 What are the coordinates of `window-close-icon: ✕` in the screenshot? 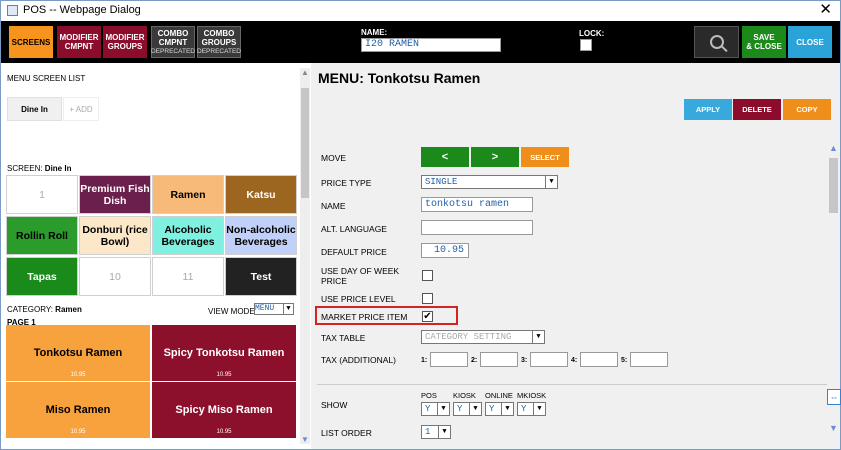 It's located at (825, 10).